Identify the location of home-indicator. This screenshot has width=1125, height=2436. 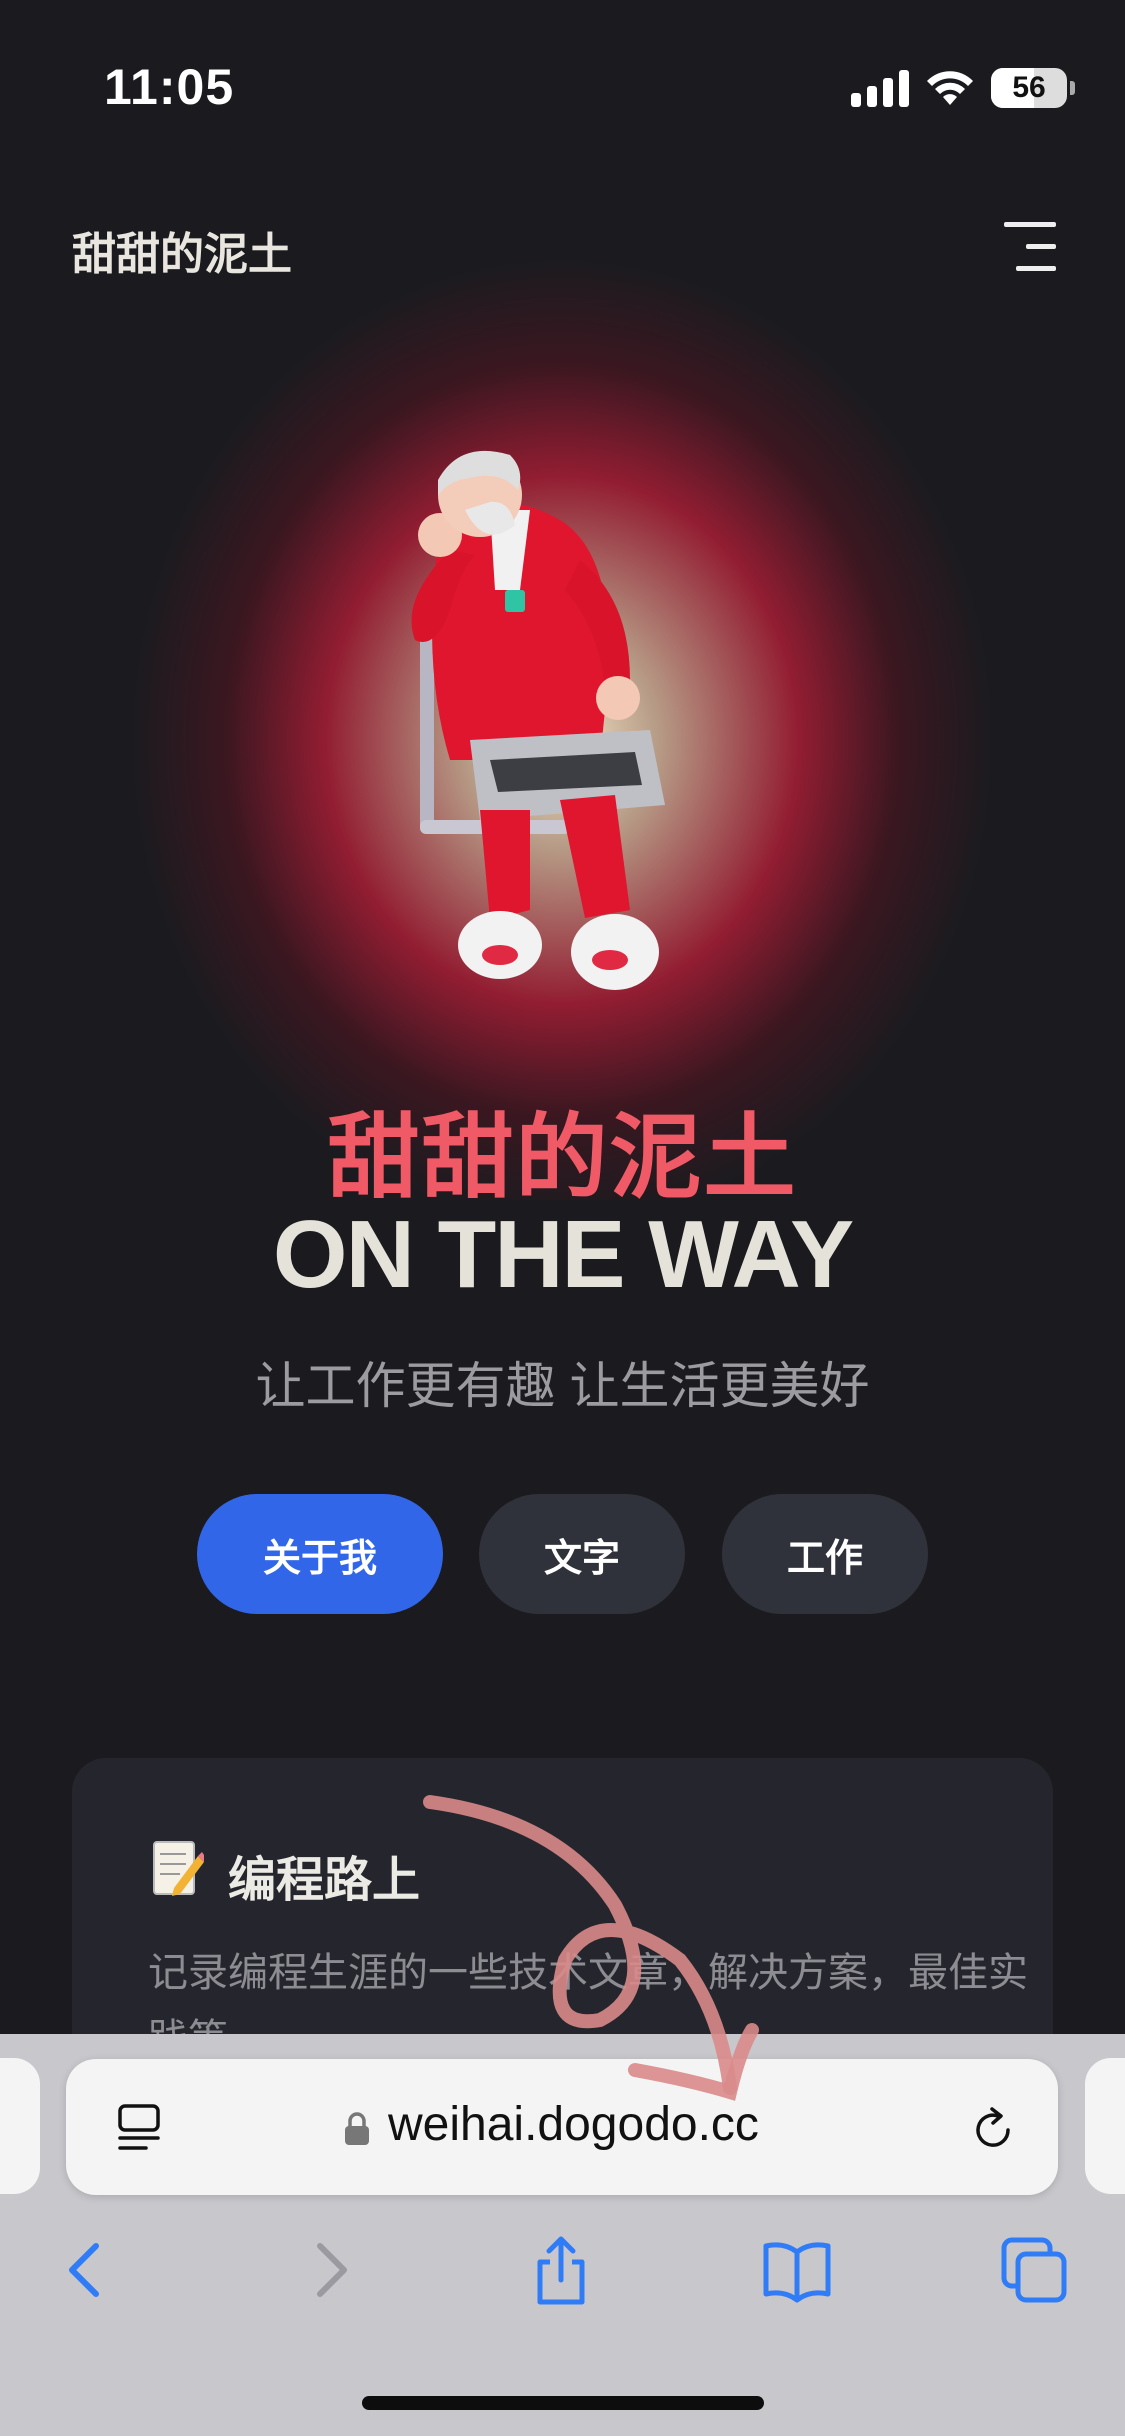
(563, 2403).